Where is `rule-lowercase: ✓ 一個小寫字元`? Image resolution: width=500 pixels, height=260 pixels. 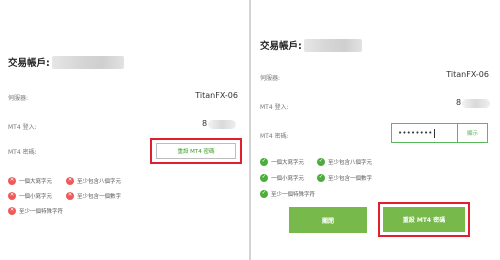 rule-lowercase: ✓ 一個小寫字元 is located at coordinates (282, 178).